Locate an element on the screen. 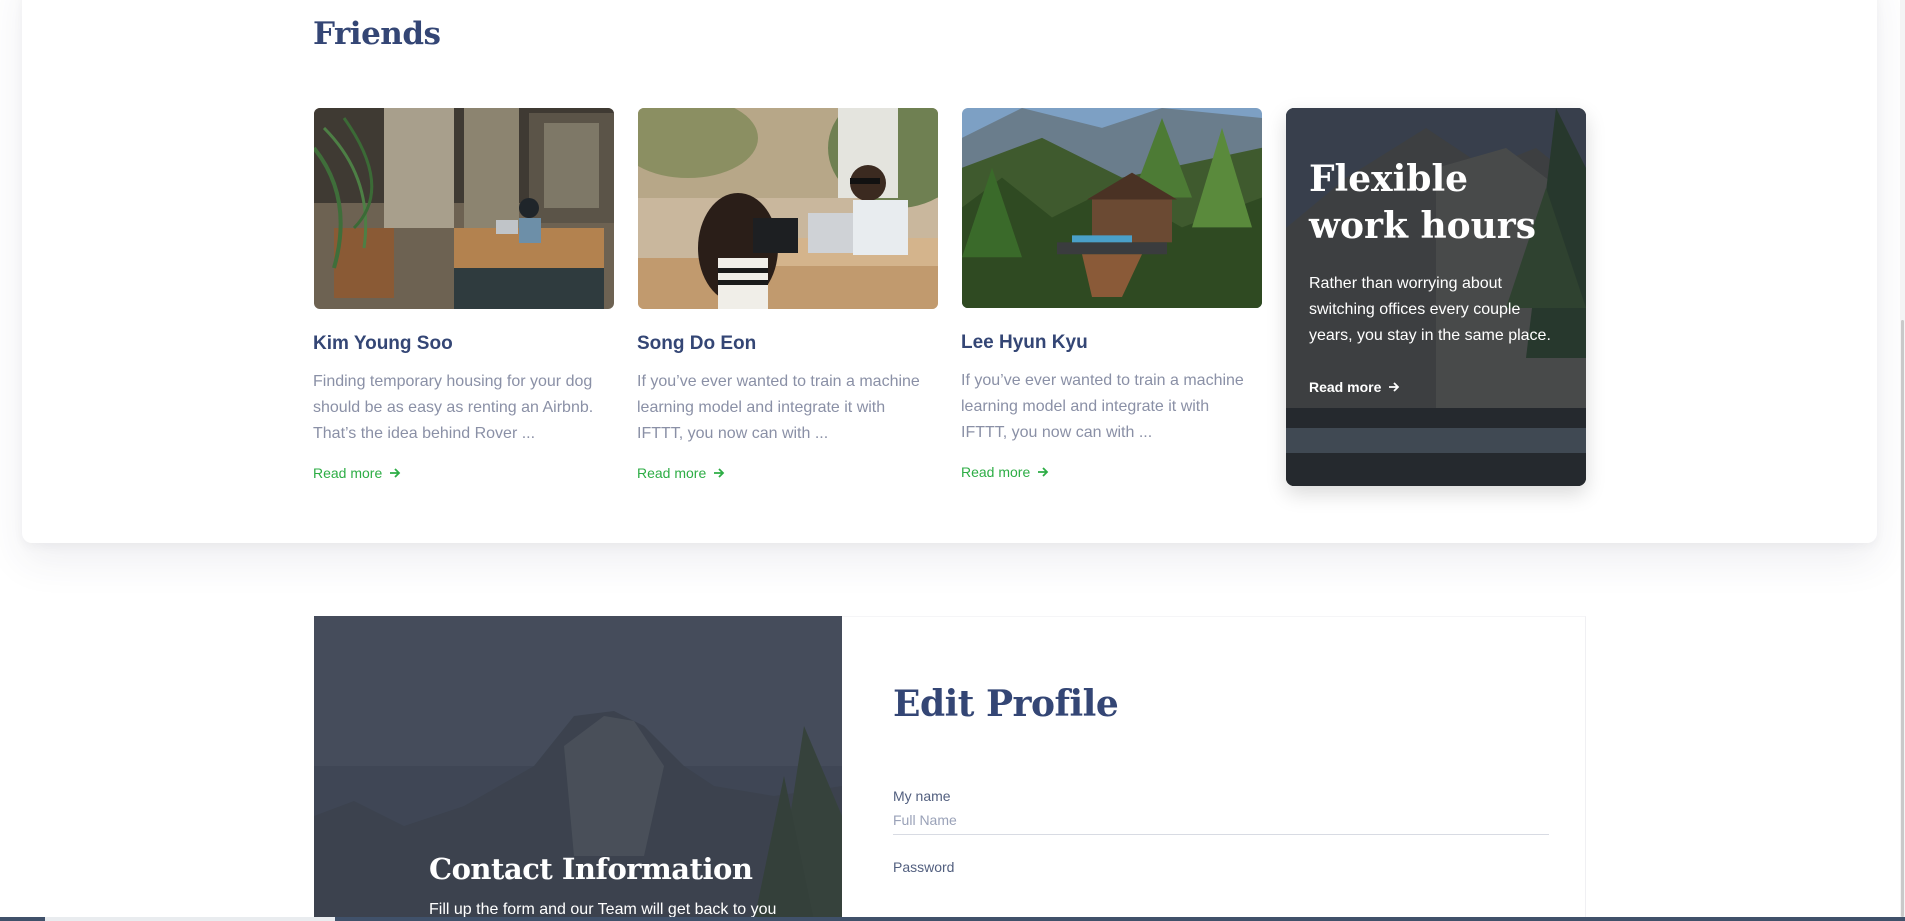  card-image-forest-cabin is located at coordinates (1112, 208).